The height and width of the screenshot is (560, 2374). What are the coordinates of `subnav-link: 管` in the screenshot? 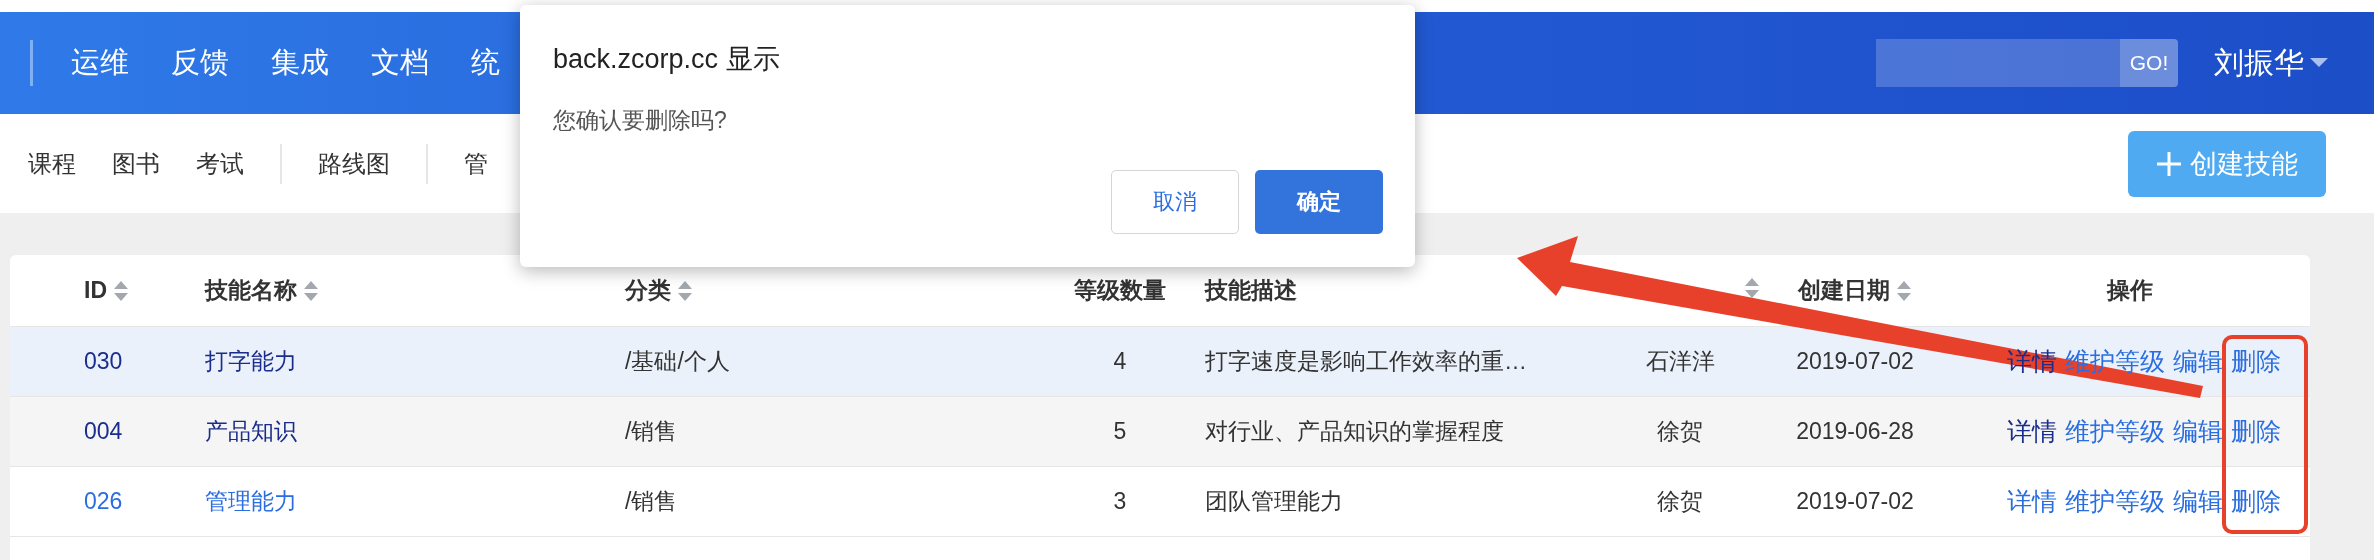 It's located at (476, 163).